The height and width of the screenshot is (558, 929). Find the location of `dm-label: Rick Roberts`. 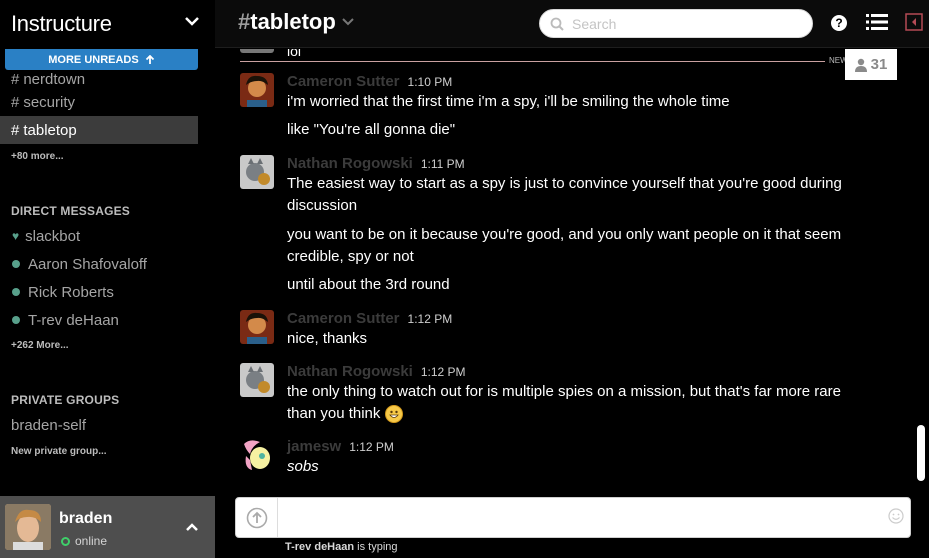

dm-label: Rick Roberts is located at coordinates (71, 292).